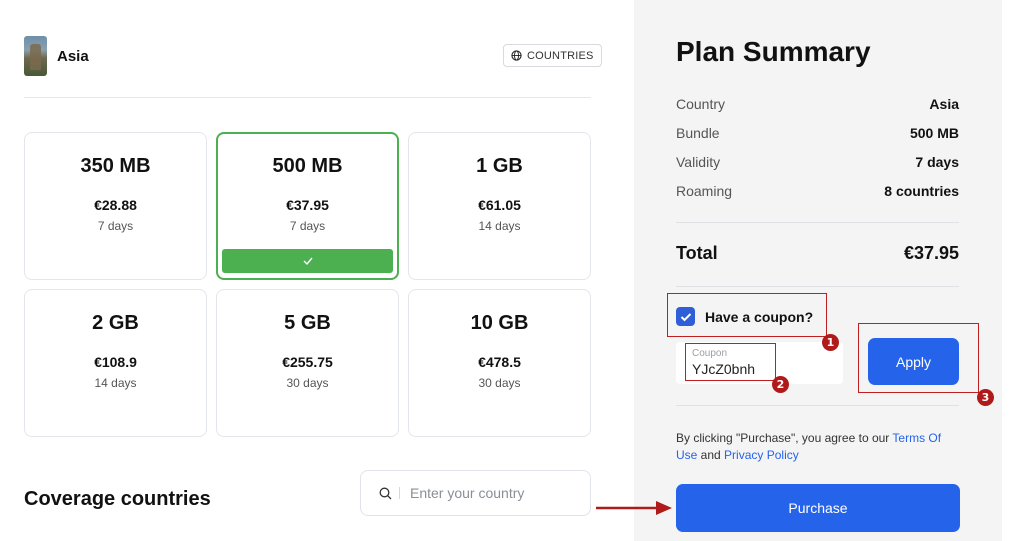  I want to click on countries-button: COUNTRIES, so click(552, 55).